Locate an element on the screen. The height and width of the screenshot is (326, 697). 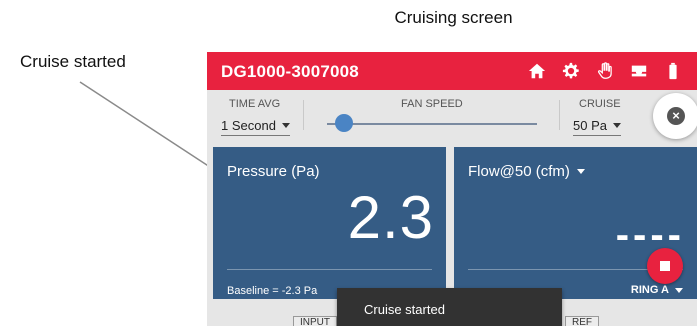
home-icon is located at coordinates (537, 71).